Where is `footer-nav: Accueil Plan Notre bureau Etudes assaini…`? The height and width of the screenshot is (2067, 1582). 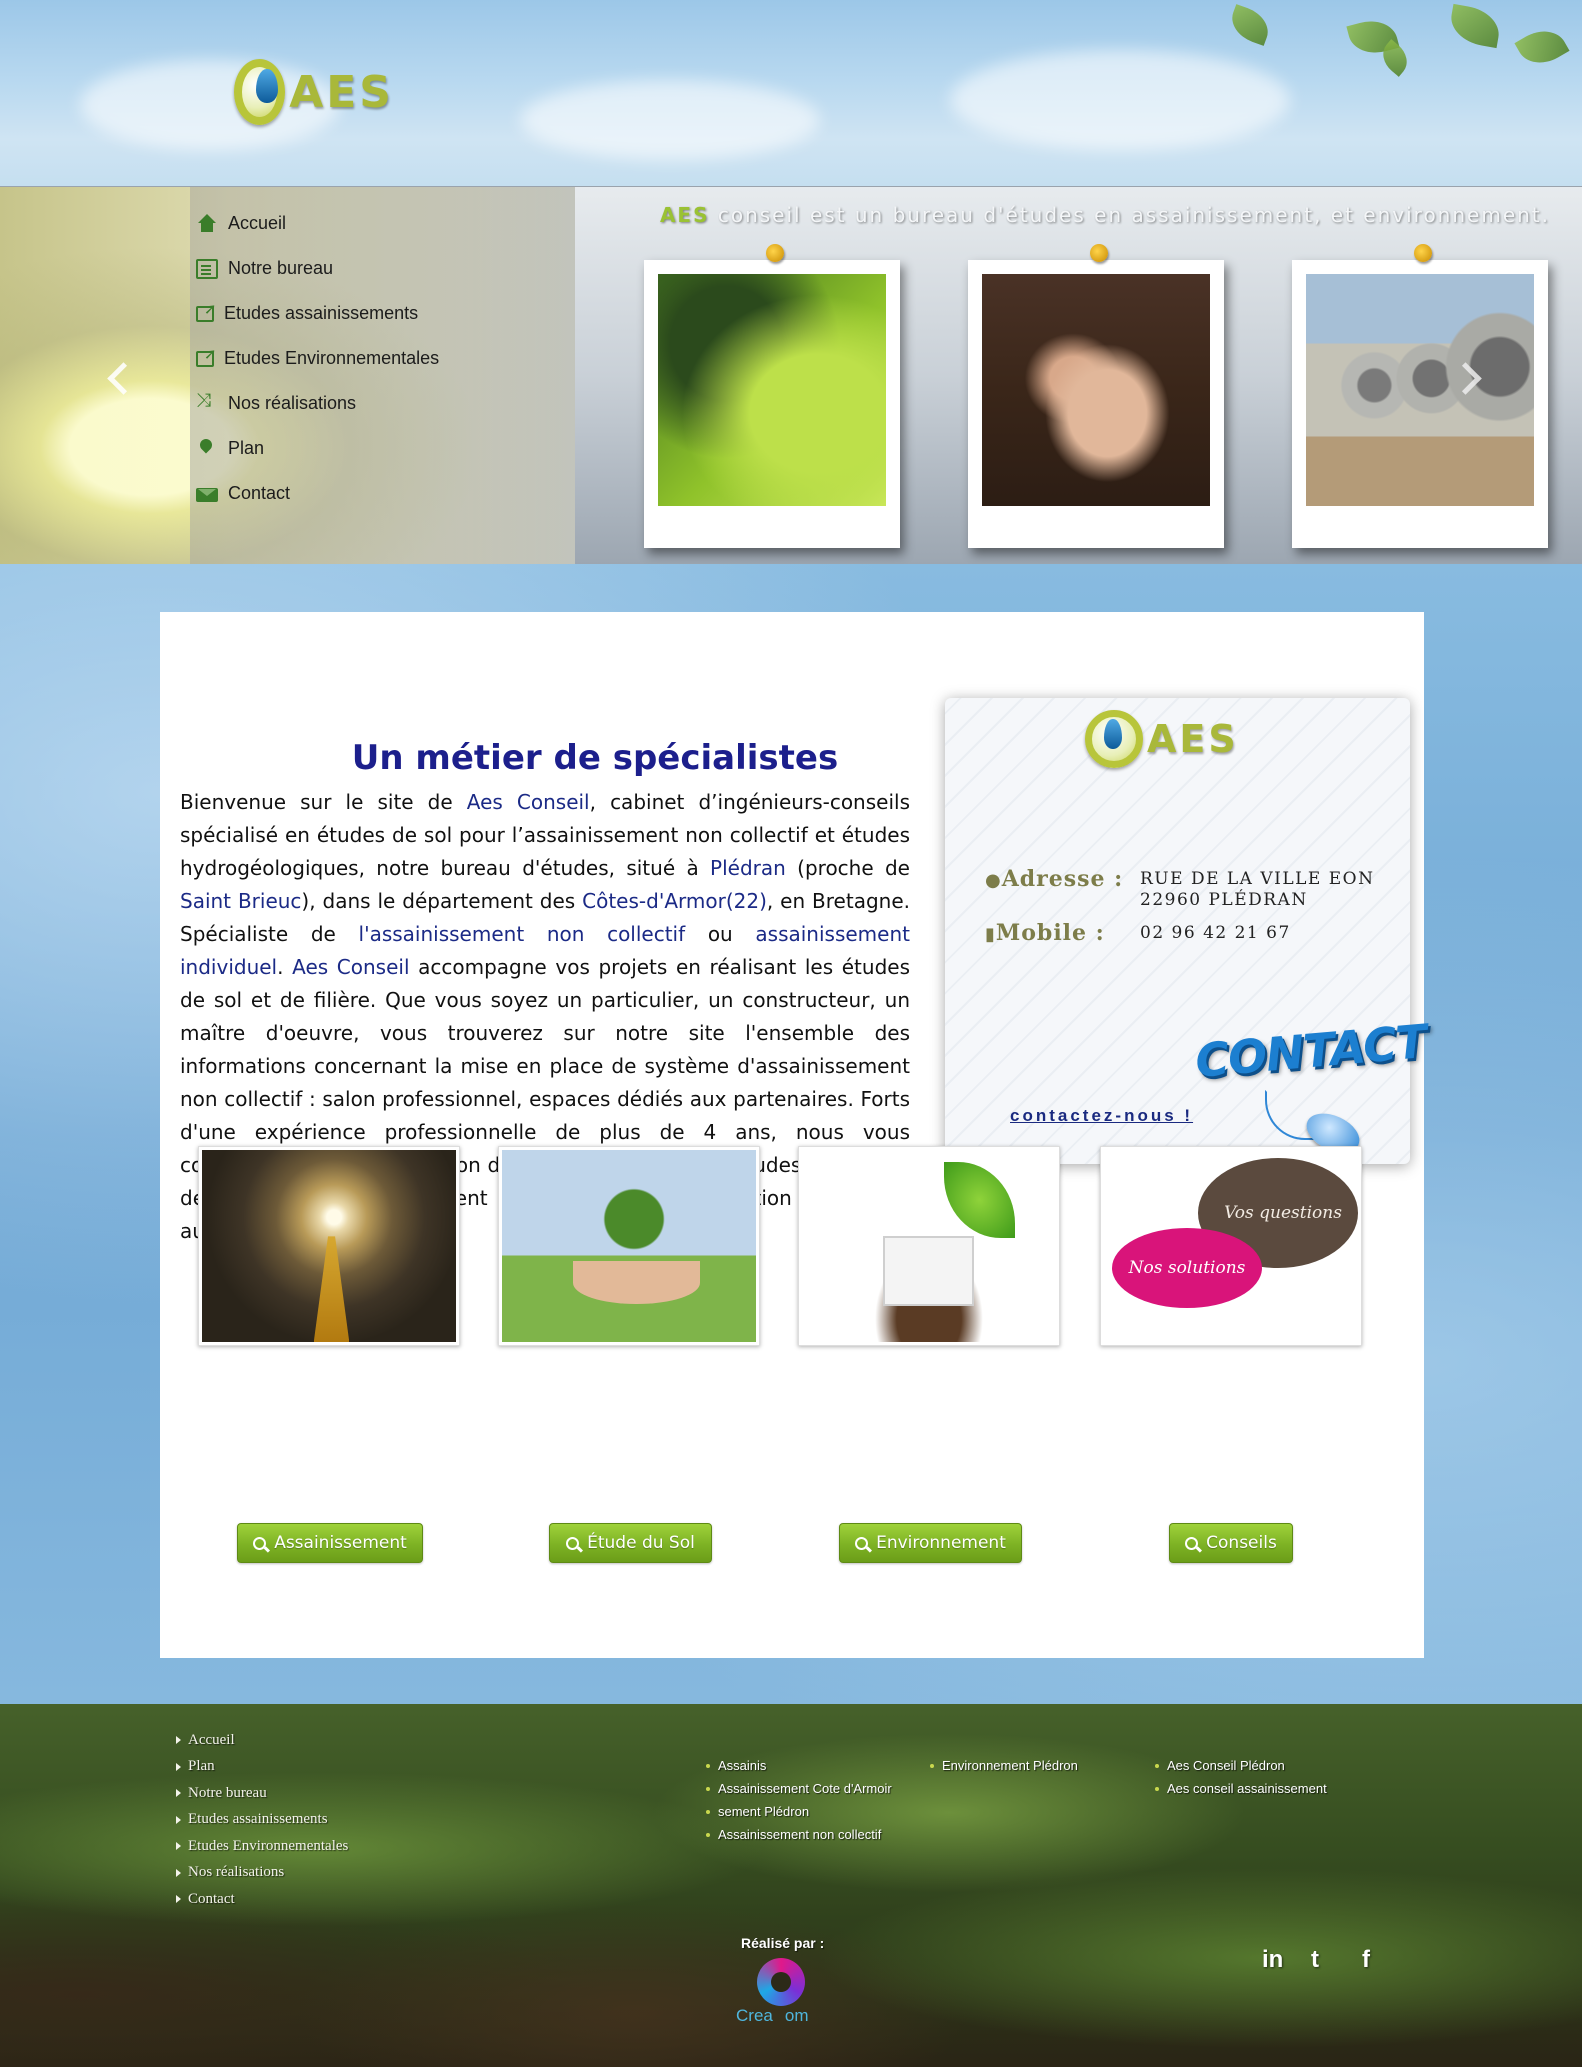
footer-nav: Accueil Plan Notre bureau Etudes assaini… is located at coordinates (262, 1820).